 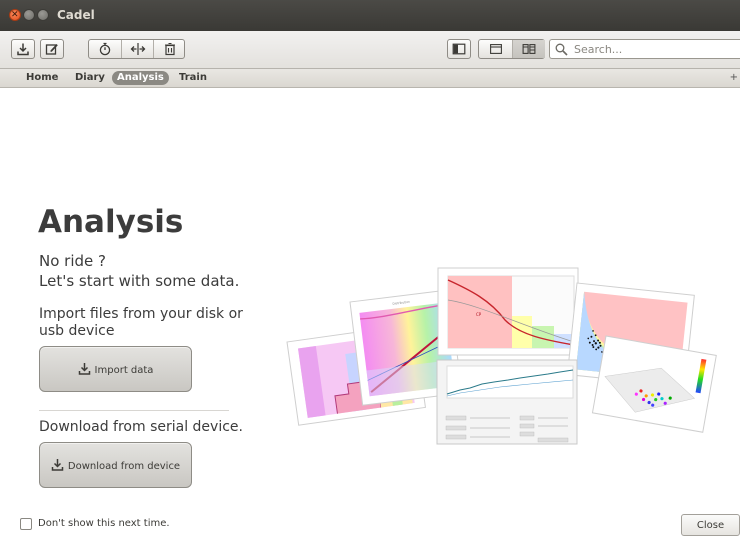 I want to click on preview-chart-ride-plot, so click(x=507, y=402).